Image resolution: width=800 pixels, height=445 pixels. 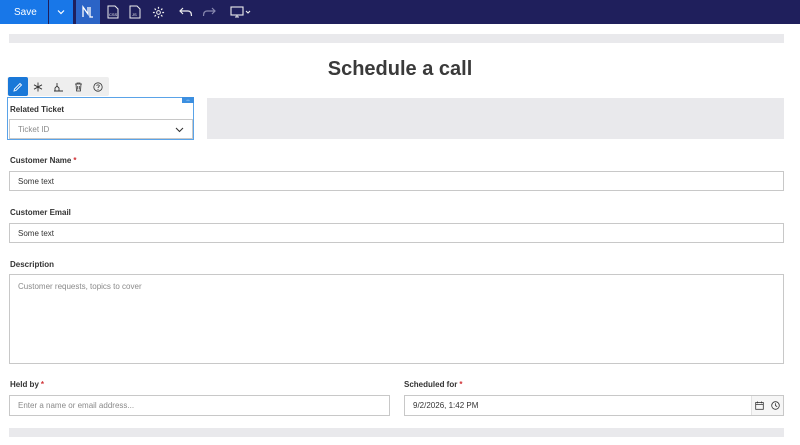 I want to click on customer-name-value: Some text, so click(x=36, y=181).